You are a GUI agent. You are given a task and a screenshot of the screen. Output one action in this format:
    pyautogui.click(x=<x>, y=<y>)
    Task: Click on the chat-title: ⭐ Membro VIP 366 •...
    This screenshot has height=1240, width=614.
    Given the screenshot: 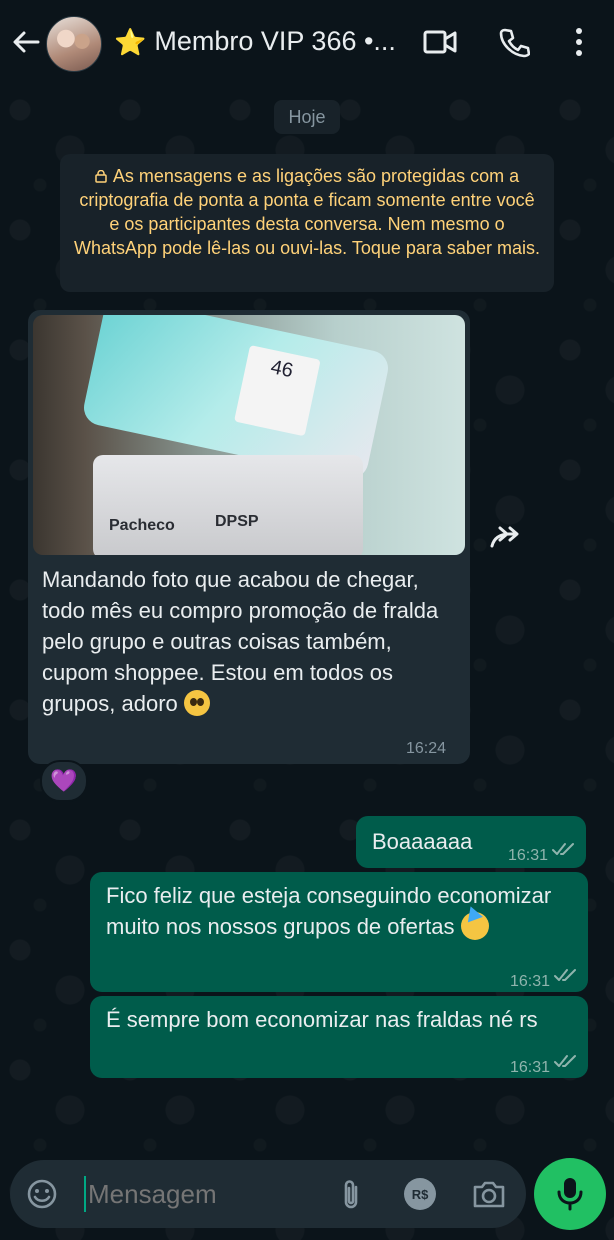 What is the action you would take?
    pyautogui.click(x=255, y=41)
    